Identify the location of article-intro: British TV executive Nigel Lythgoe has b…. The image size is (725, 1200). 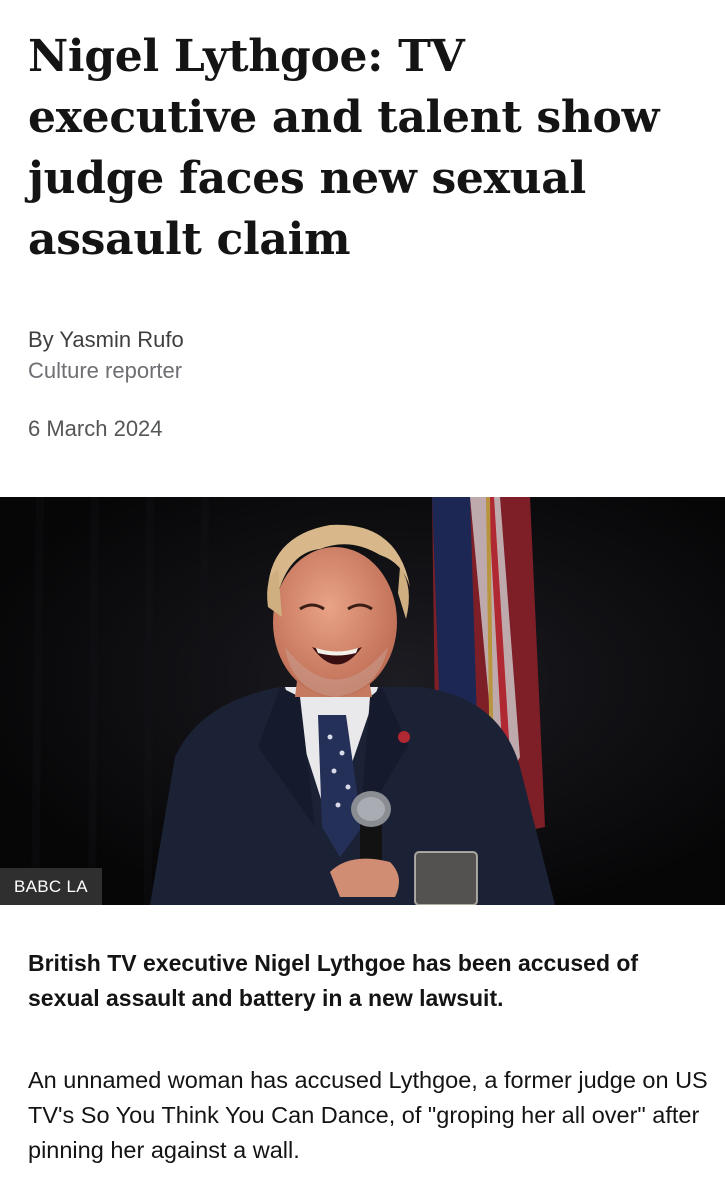
(333, 980).